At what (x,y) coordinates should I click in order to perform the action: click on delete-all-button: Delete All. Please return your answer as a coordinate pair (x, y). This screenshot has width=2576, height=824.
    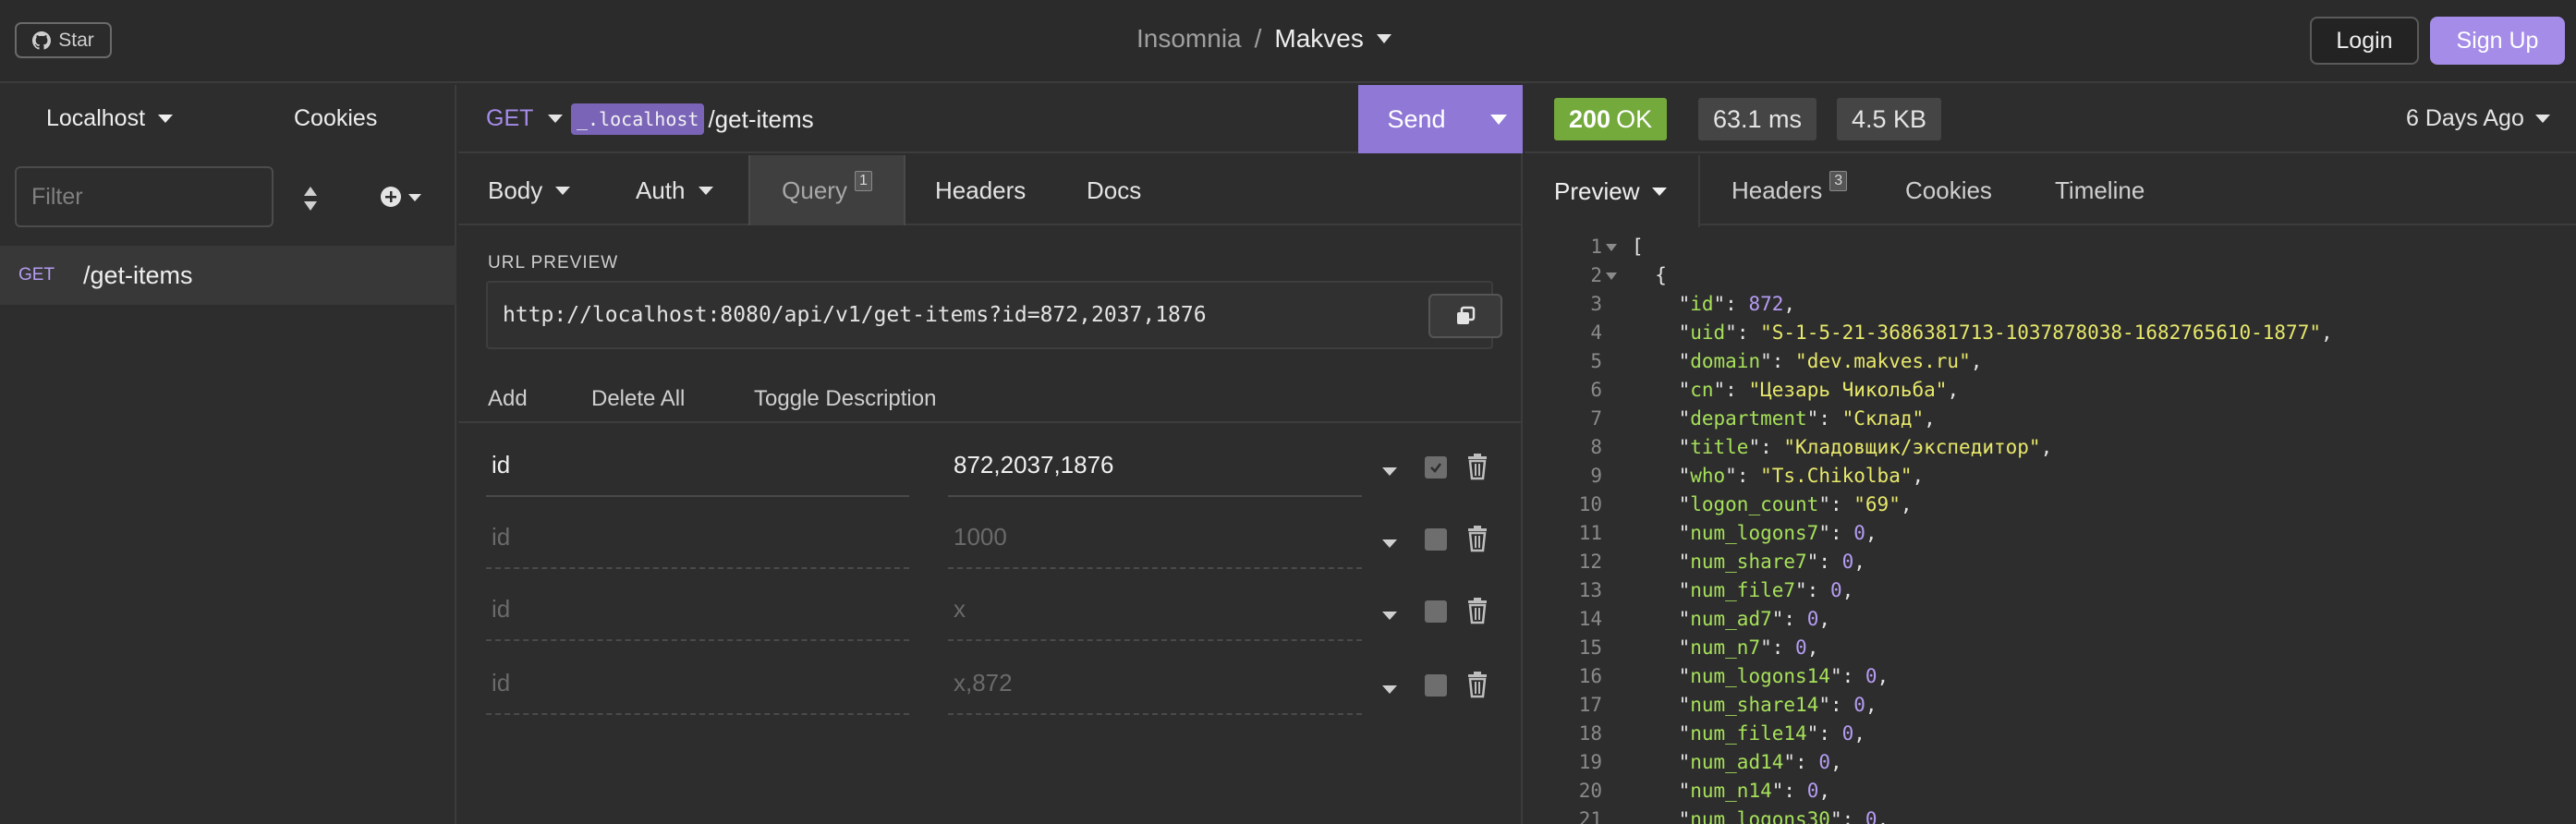
    Looking at the image, I should click on (638, 399).